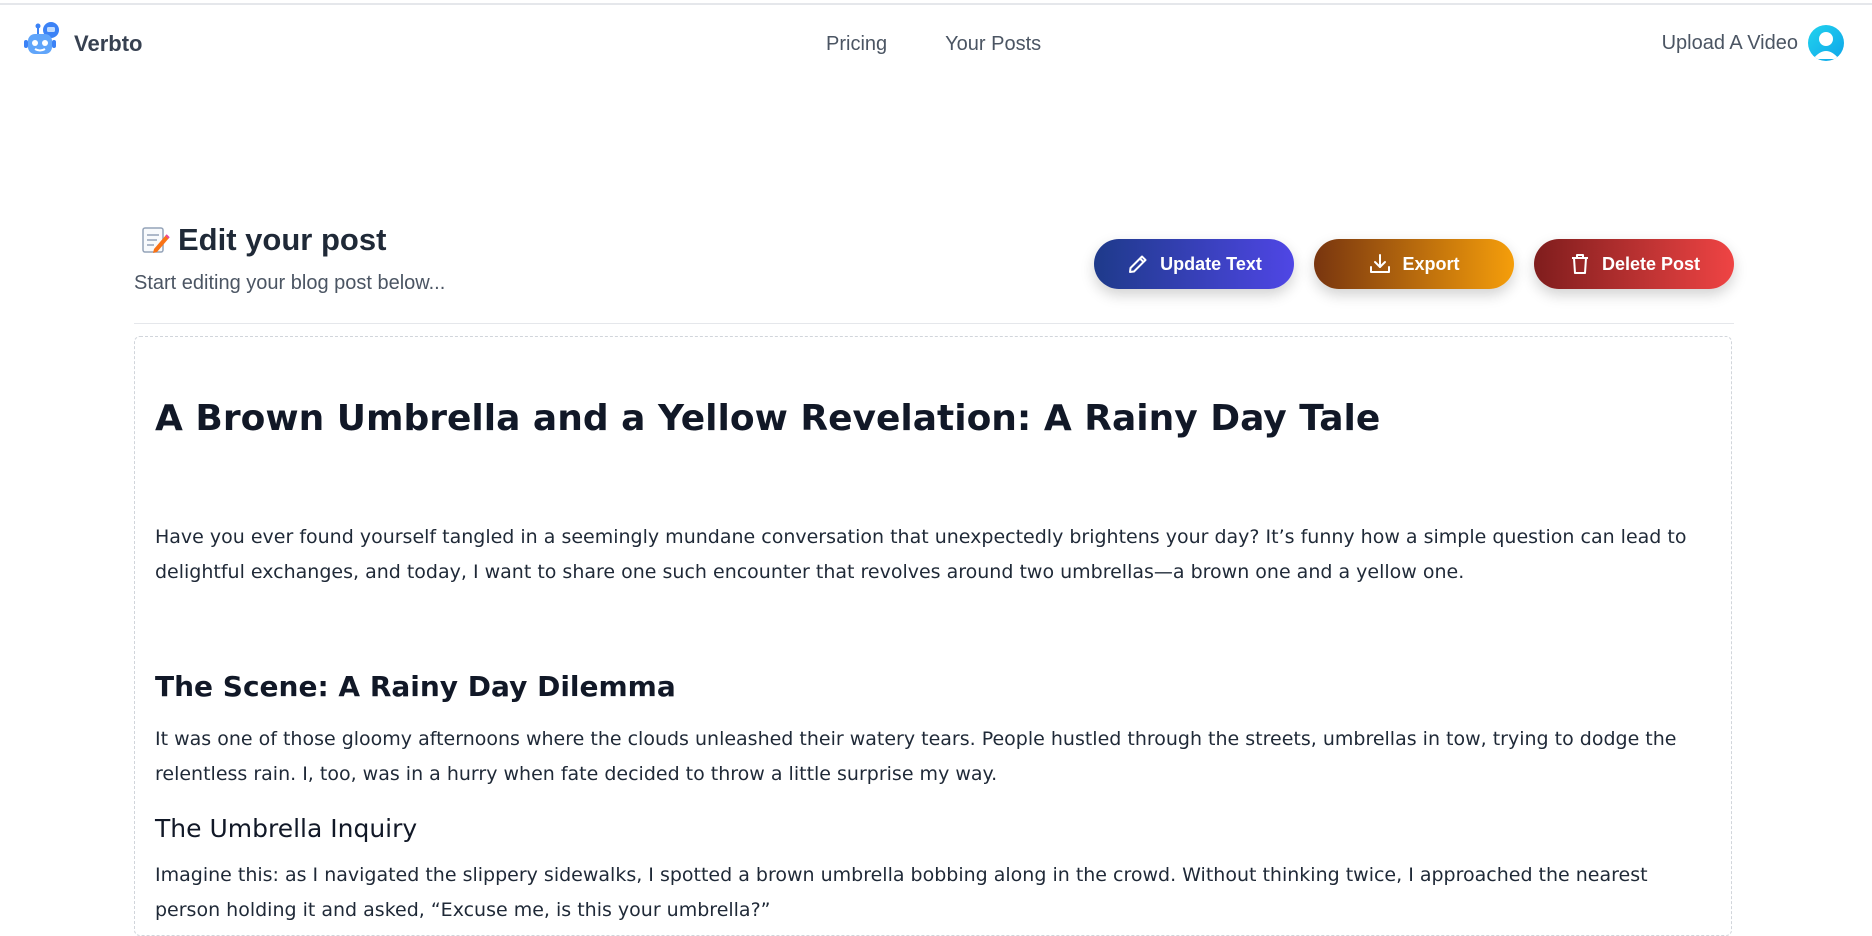 The width and height of the screenshot is (1872, 936). I want to click on export-button: Export, so click(1414, 264).